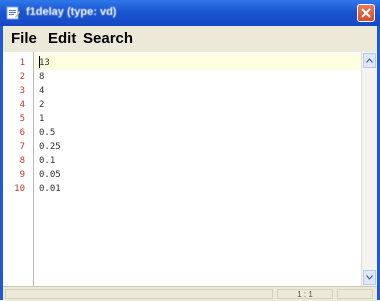 The image size is (380, 301). I want to click on text-line: 8, so click(41, 77).